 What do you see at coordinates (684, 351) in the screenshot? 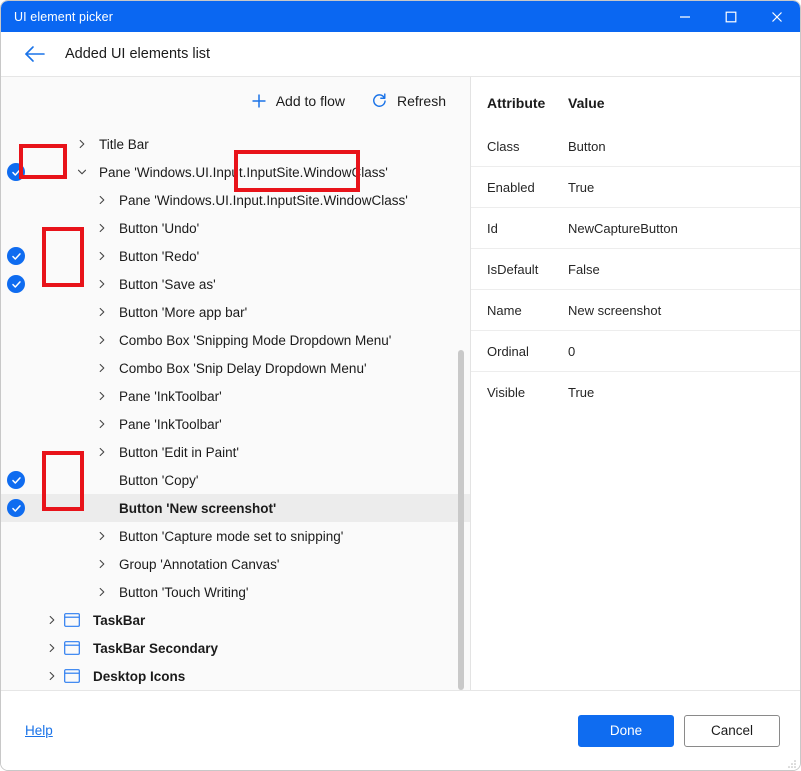
I see `attribute-value: 0` at bounding box center [684, 351].